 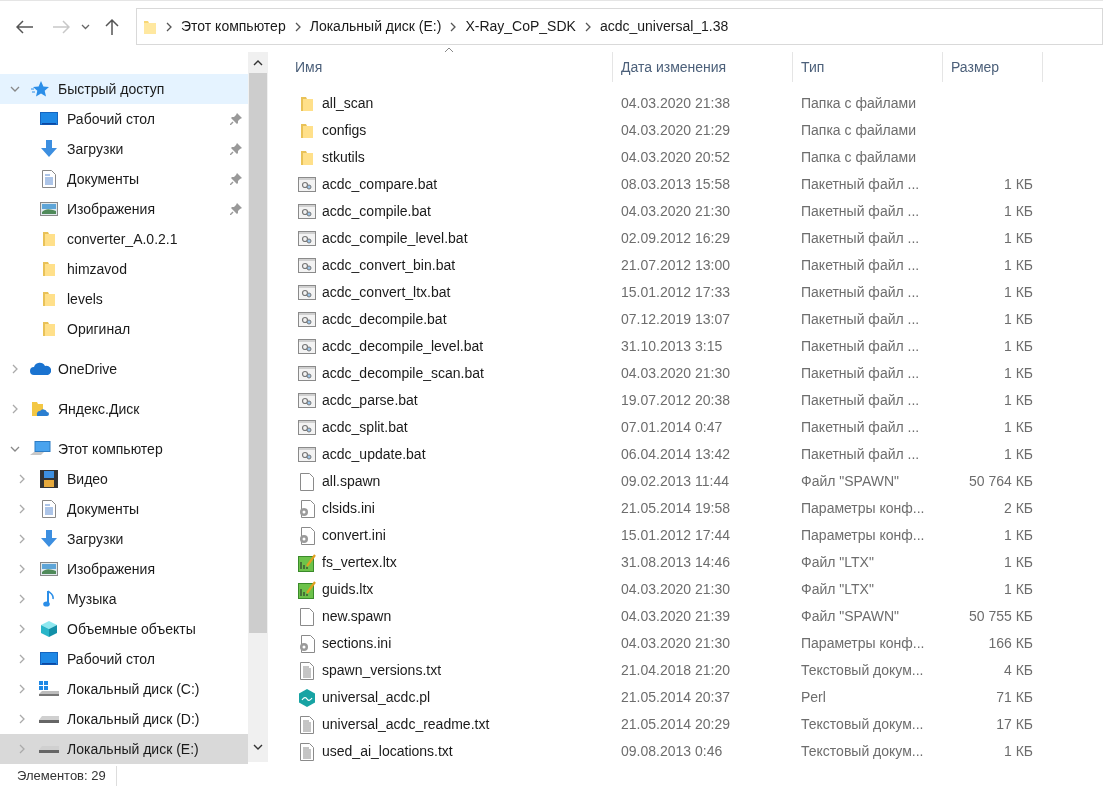 What do you see at coordinates (124, 369) in the screenshot?
I see `tree-item: OneDrive` at bounding box center [124, 369].